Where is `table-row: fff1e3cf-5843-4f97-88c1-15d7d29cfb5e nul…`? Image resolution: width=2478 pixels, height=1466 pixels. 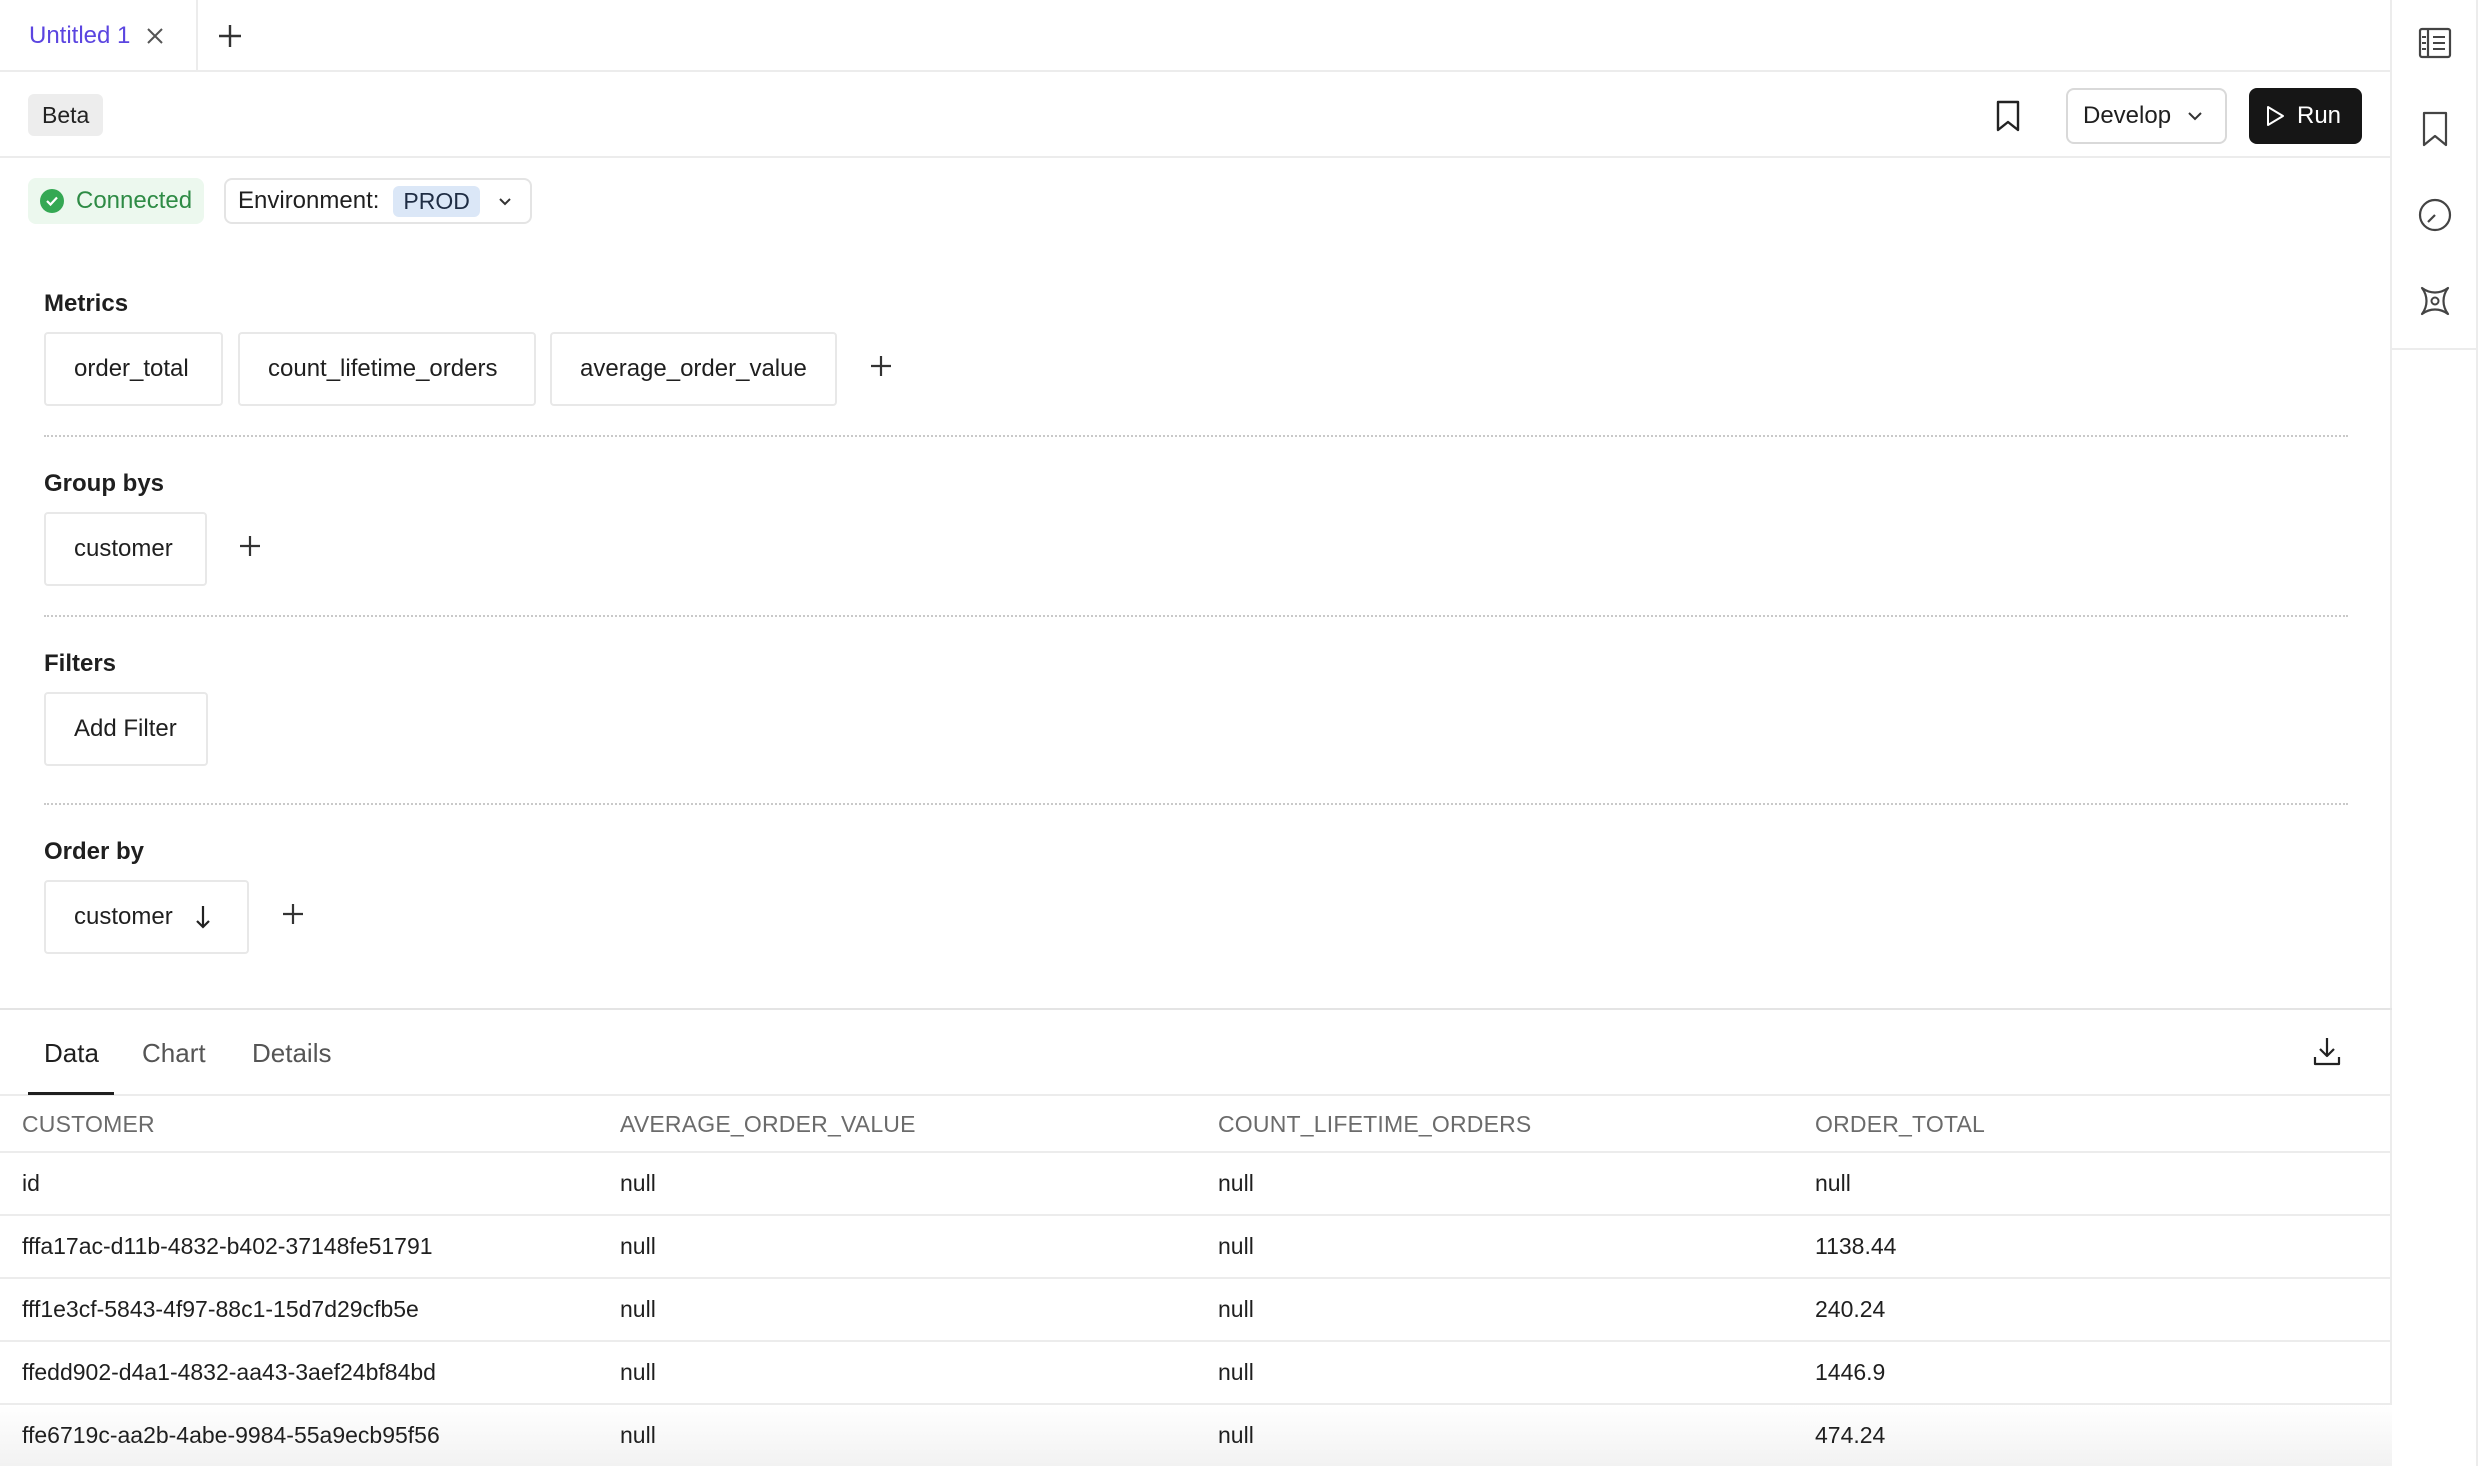 table-row: fff1e3cf-5843-4f97-88c1-15d7d29cfb5e nul… is located at coordinates (1196, 1310).